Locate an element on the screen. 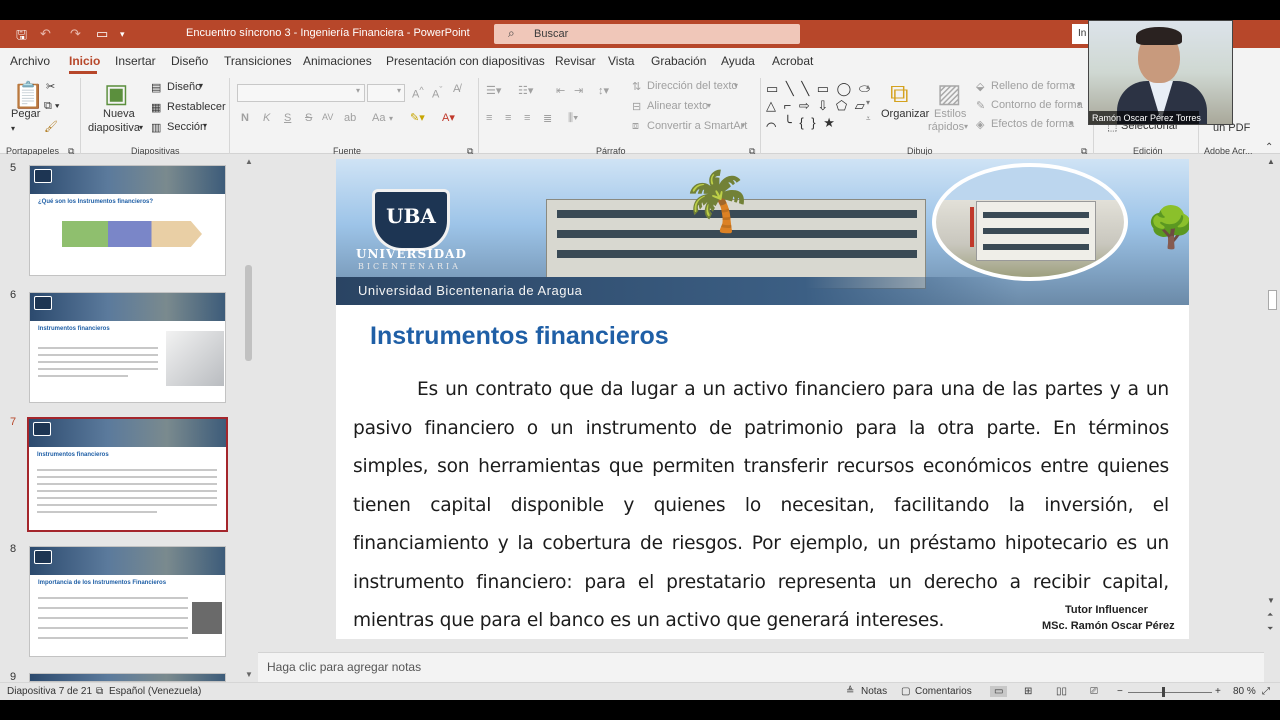  undo-icon: ↶ is located at coordinates (45, 34).